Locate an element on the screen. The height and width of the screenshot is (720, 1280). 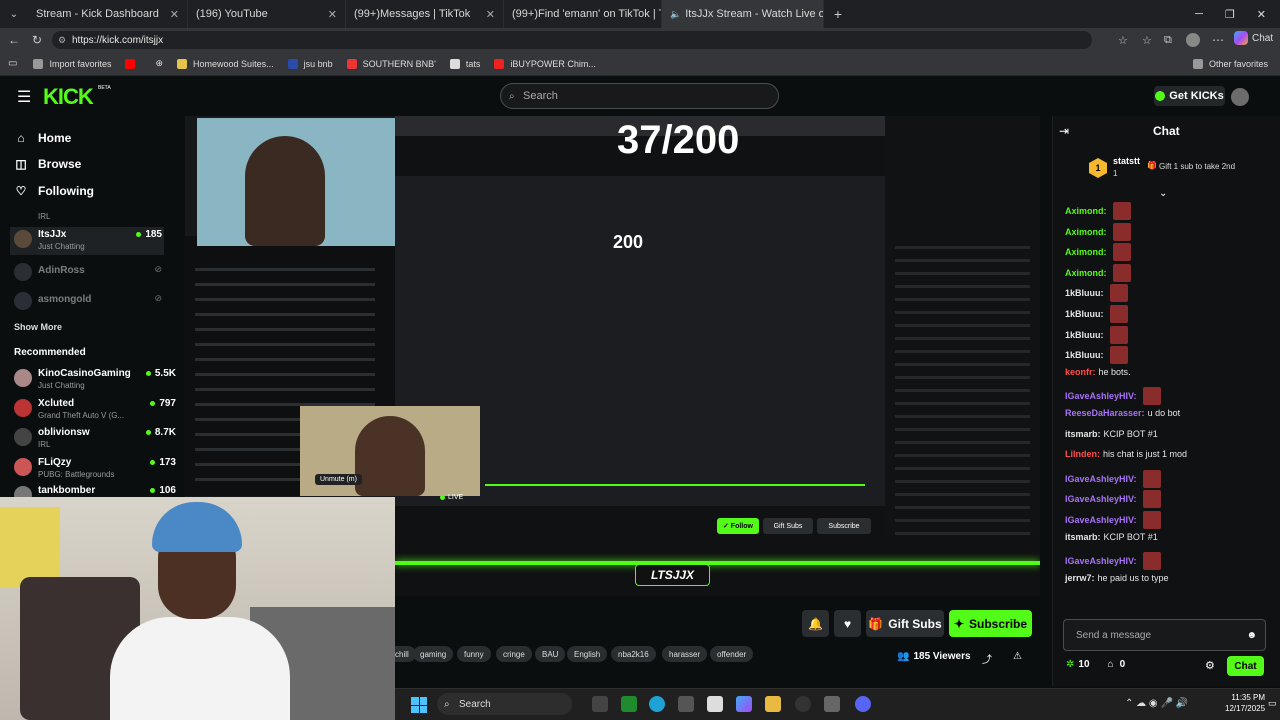
follow-heart-button: ♥ is located at coordinates (847, 623).